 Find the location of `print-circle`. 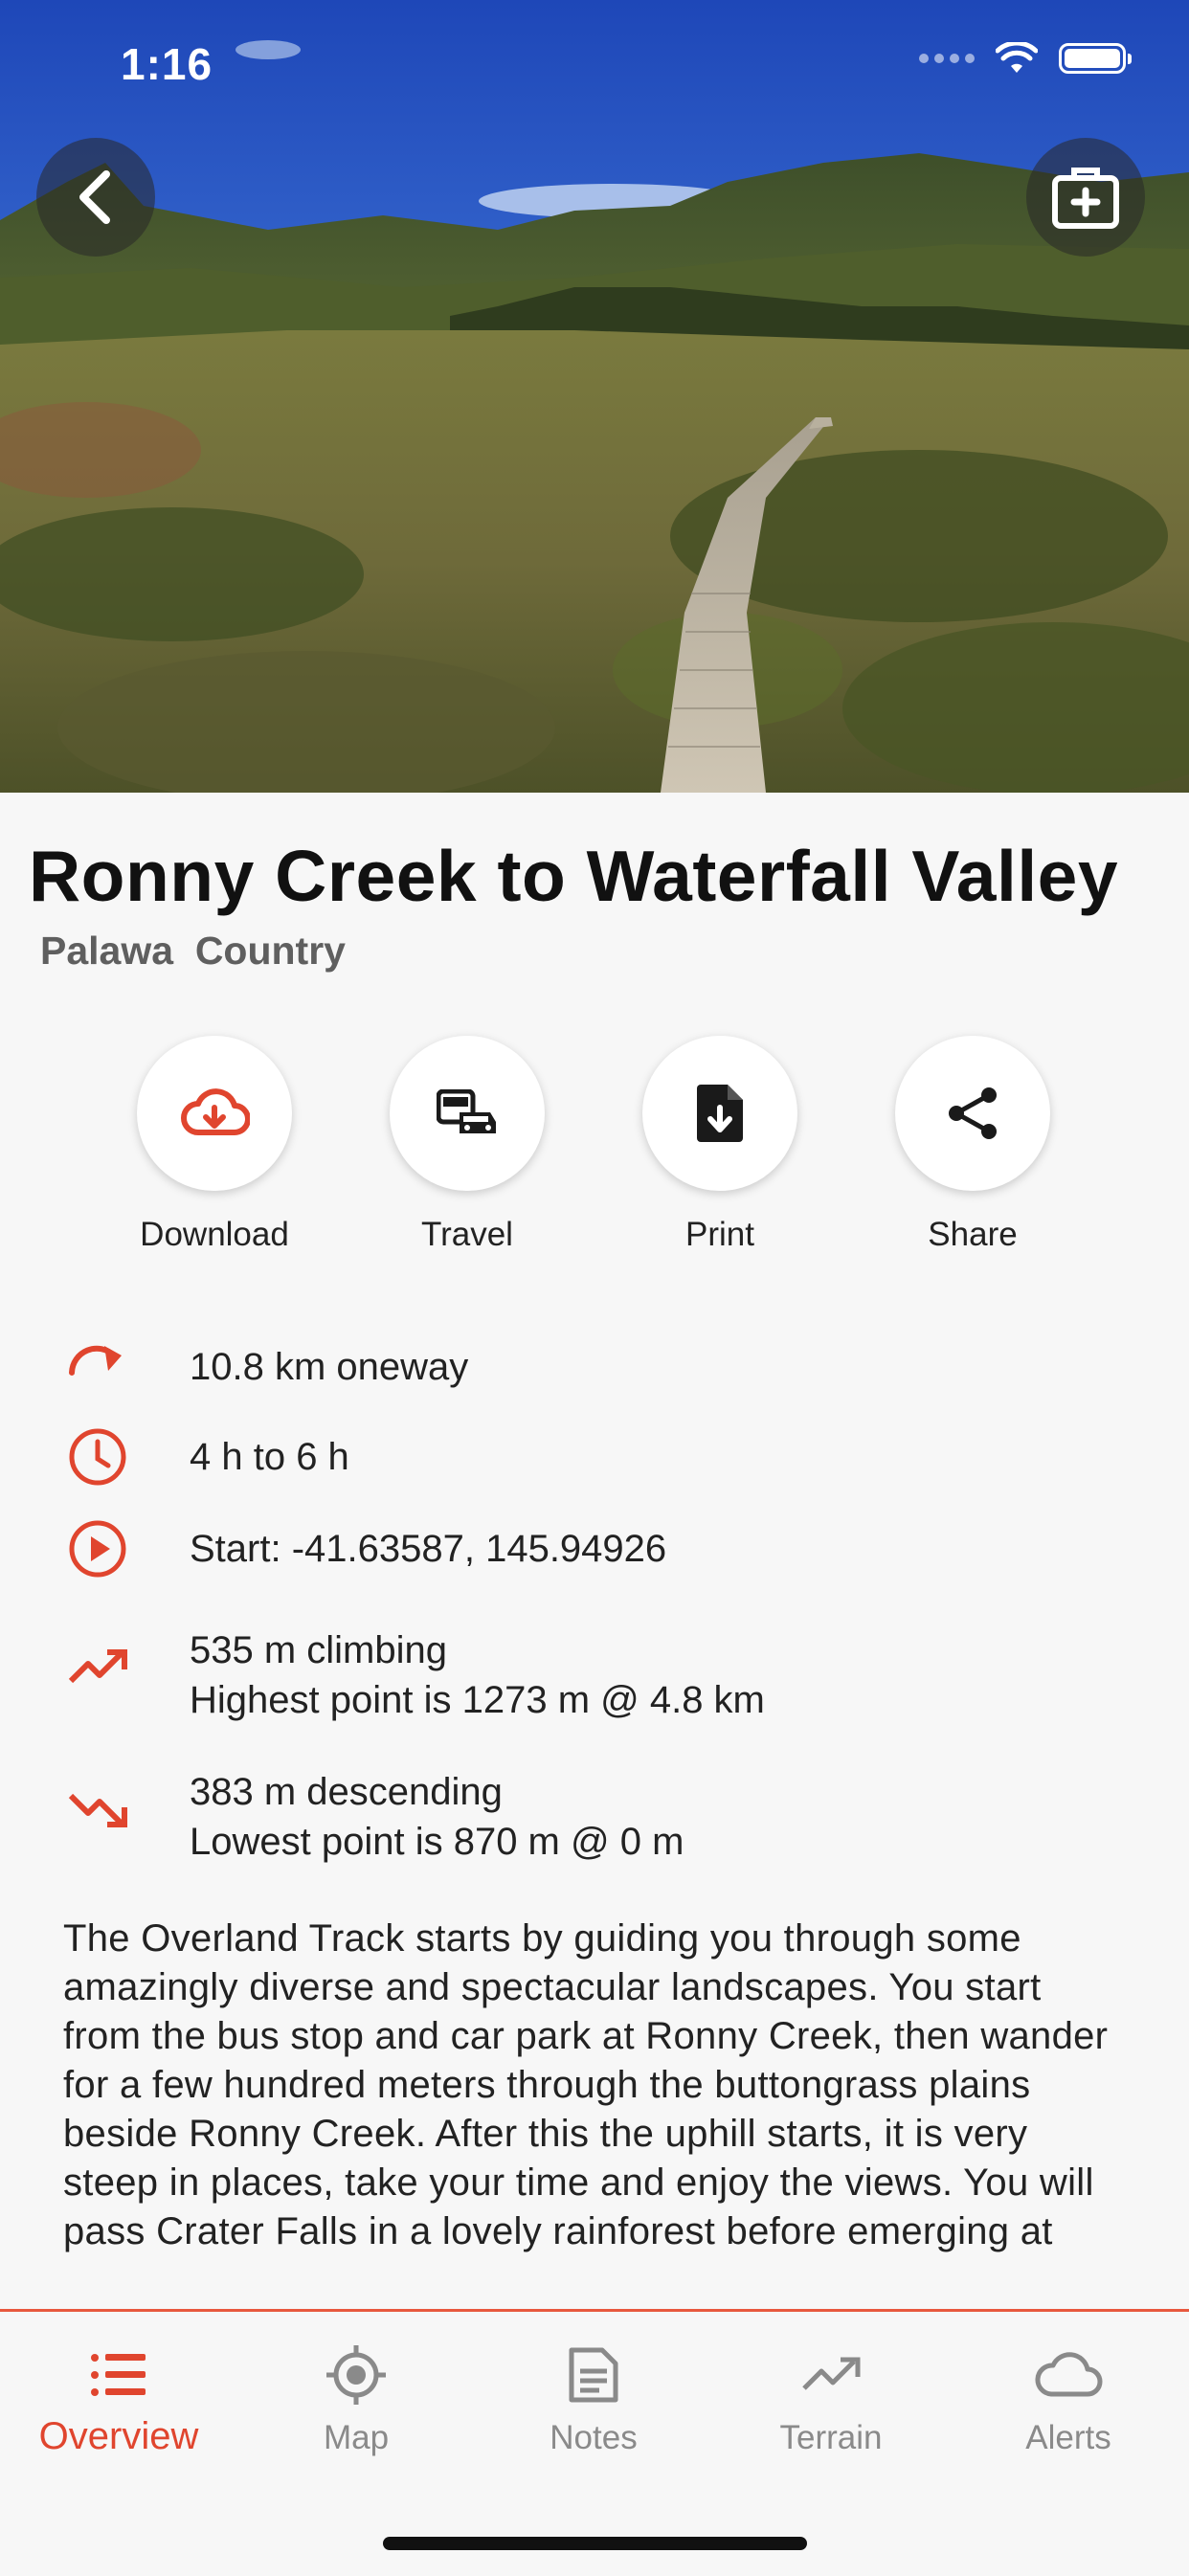

print-circle is located at coordinates (719, 1114).